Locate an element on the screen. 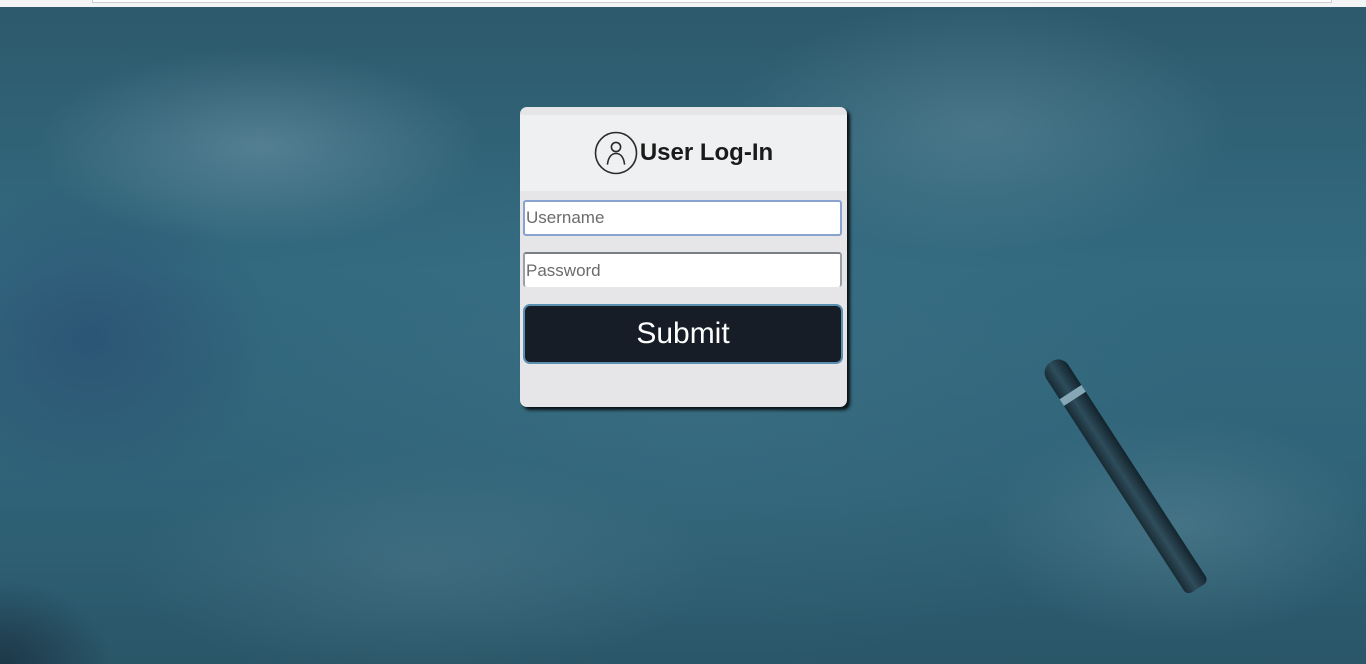 The height and width of the screenshot is (664, 1366). password-input is located at coordinates (682, 269).